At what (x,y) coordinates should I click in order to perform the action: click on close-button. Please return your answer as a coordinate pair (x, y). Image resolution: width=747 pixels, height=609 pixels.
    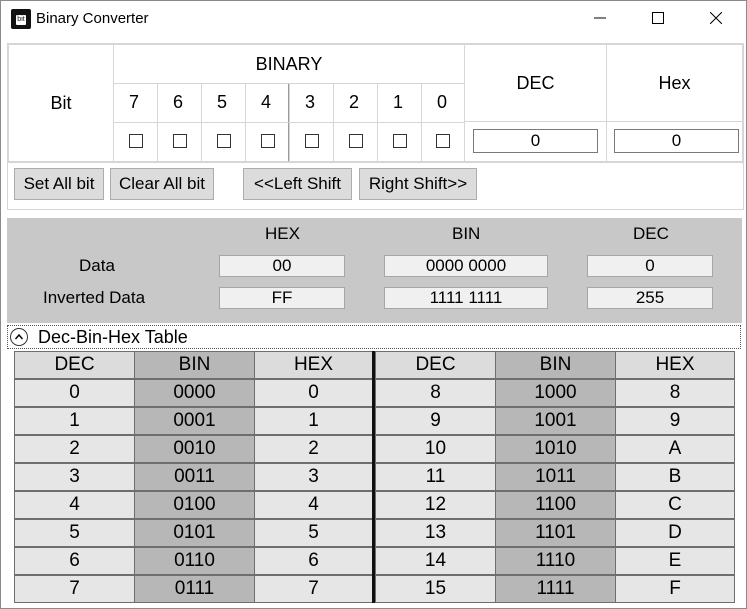
    Looking at the image, I should click on (716, 19).